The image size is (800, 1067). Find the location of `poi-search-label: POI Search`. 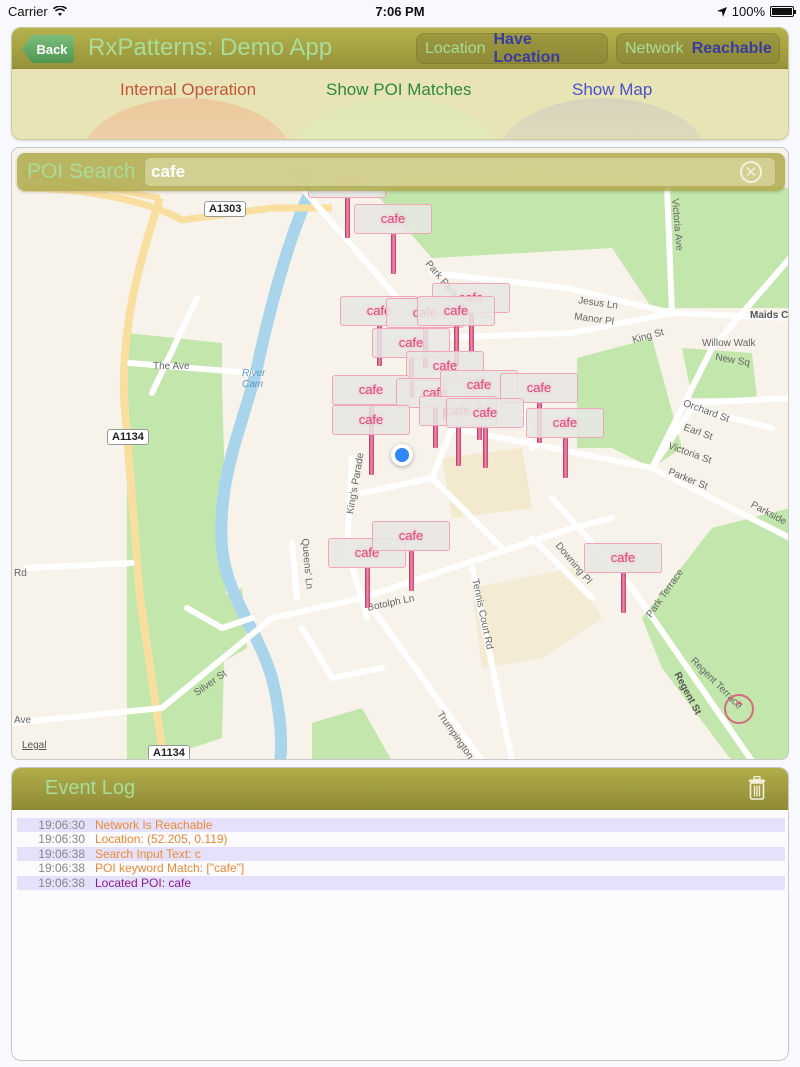

poi-search-label: POI Search is located at coordinates (81, 171).